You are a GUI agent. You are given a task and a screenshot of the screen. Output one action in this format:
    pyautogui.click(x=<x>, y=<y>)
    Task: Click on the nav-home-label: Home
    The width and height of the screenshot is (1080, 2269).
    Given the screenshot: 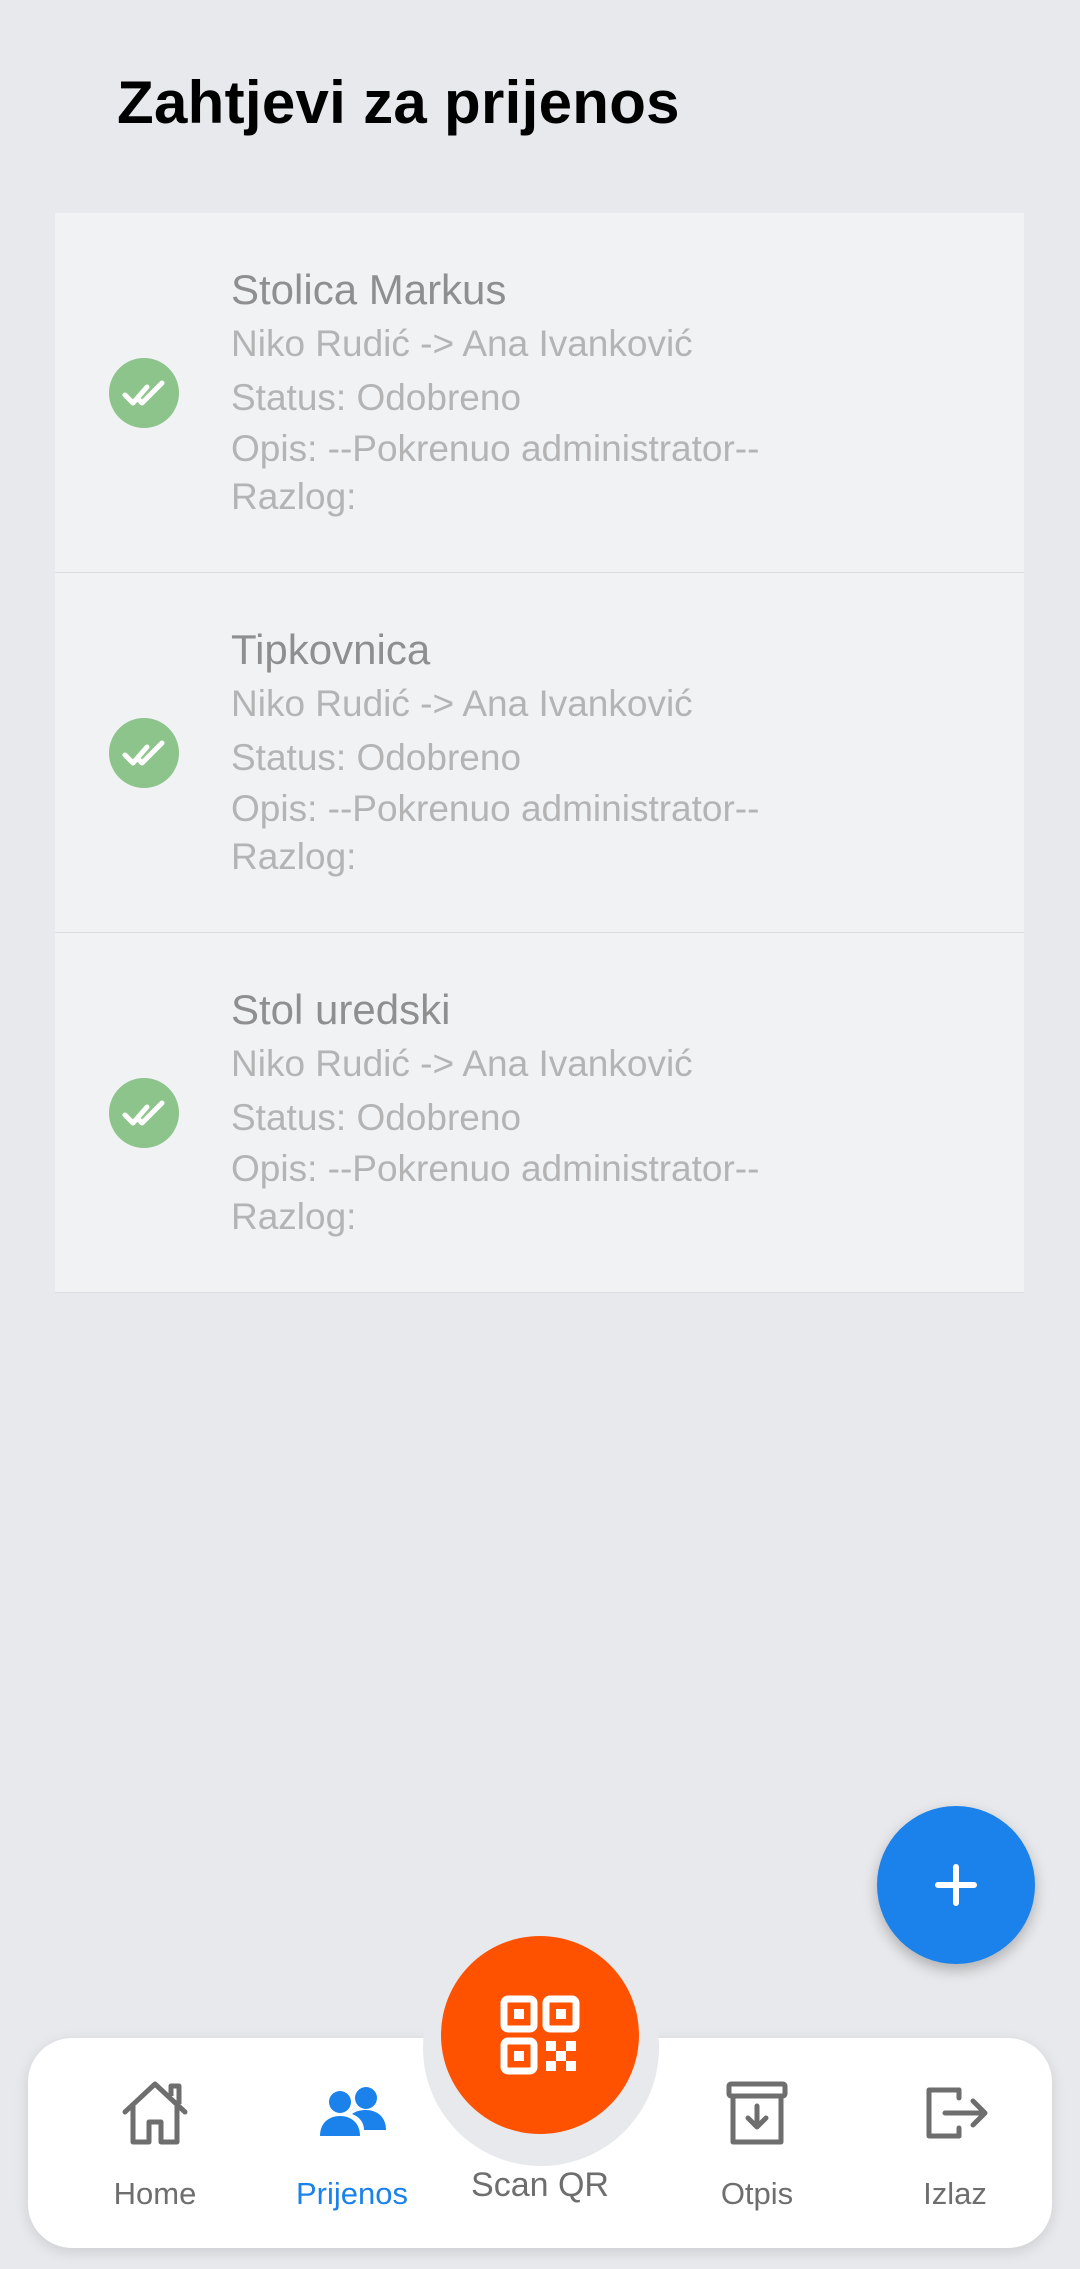 What is the action you would take?
    pyautogui.click(x=155, y=2193)
    